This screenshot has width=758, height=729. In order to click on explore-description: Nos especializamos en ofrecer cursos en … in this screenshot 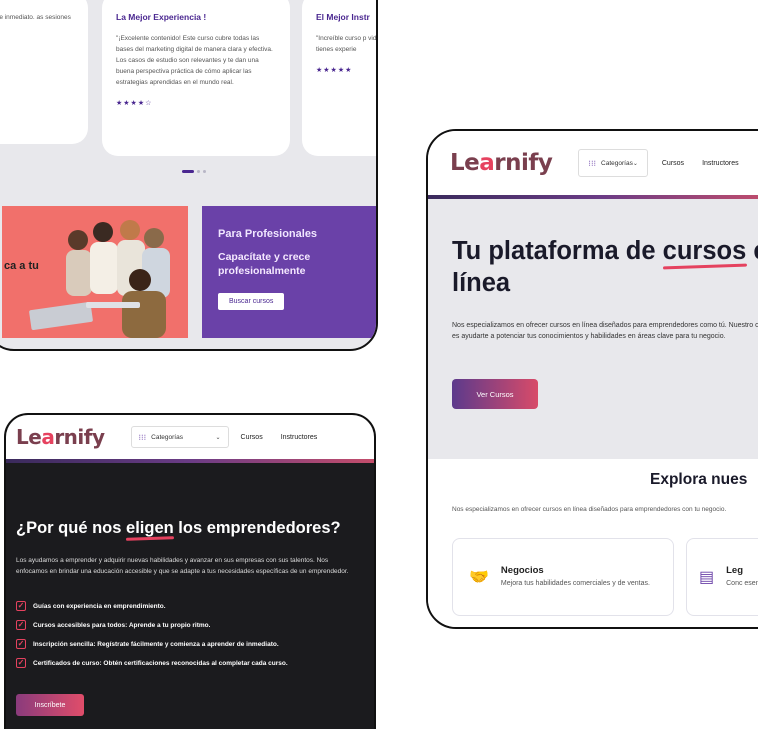, I will do `click(589, 509)`.